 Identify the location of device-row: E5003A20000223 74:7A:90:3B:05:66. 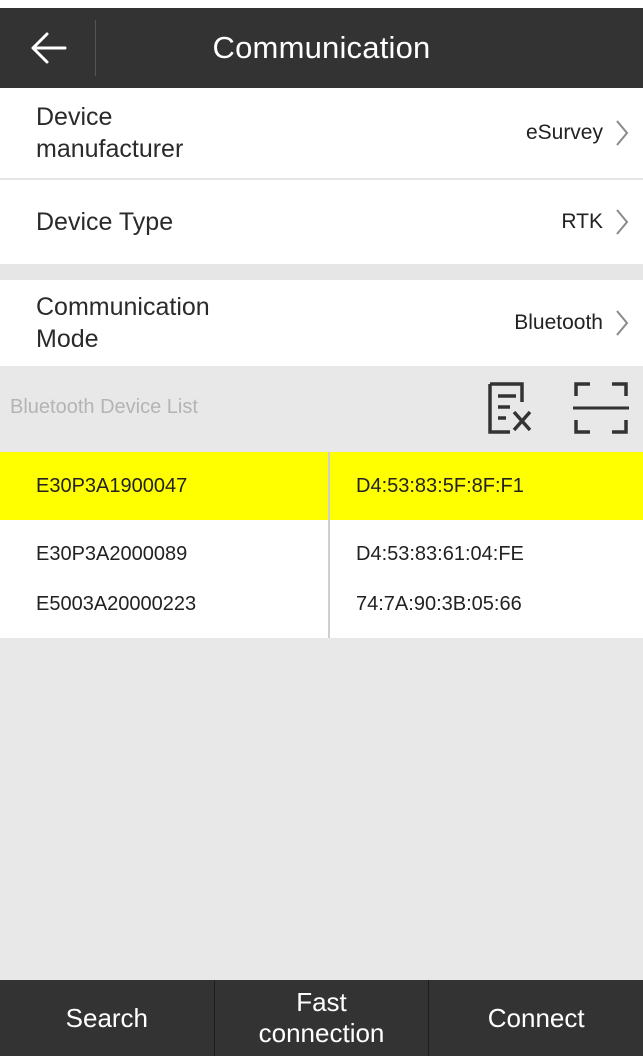
(321, 604).